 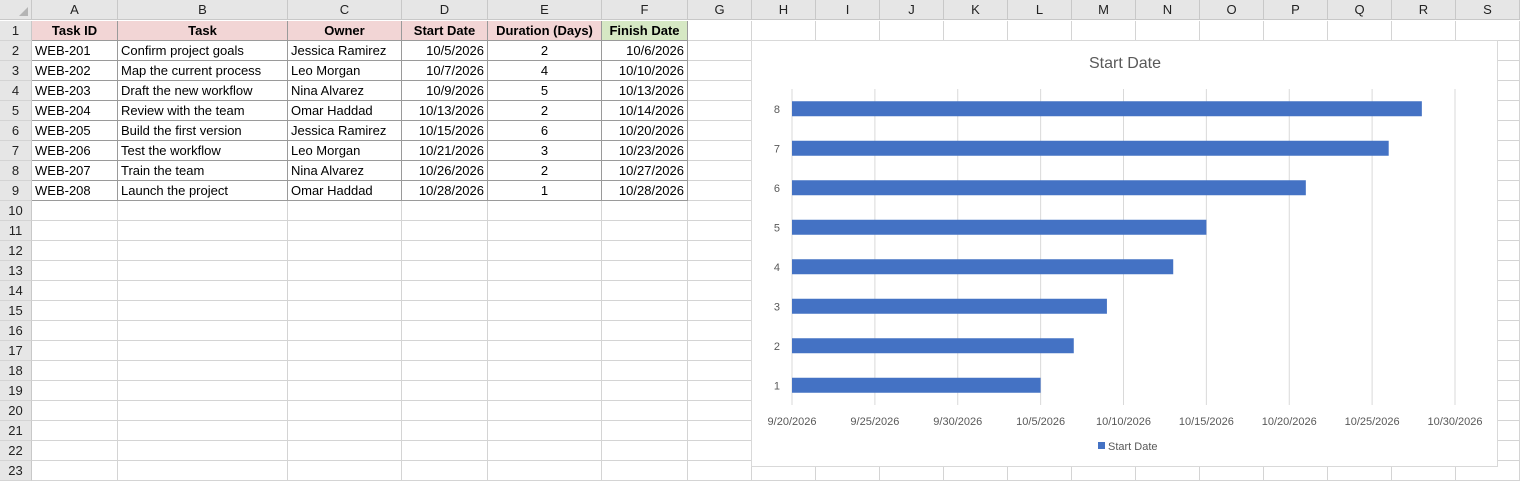 I want to click on table-header-cell: Owner, so click(x=345, y=31).